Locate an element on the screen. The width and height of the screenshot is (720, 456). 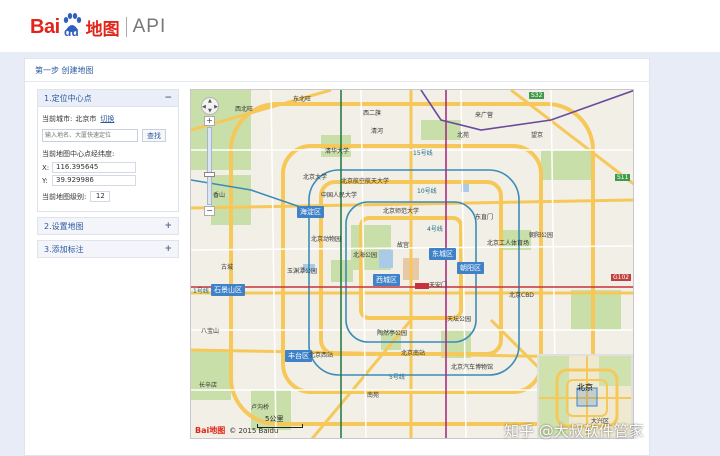
logo-du-text: du is located at coordinates (71, 32).